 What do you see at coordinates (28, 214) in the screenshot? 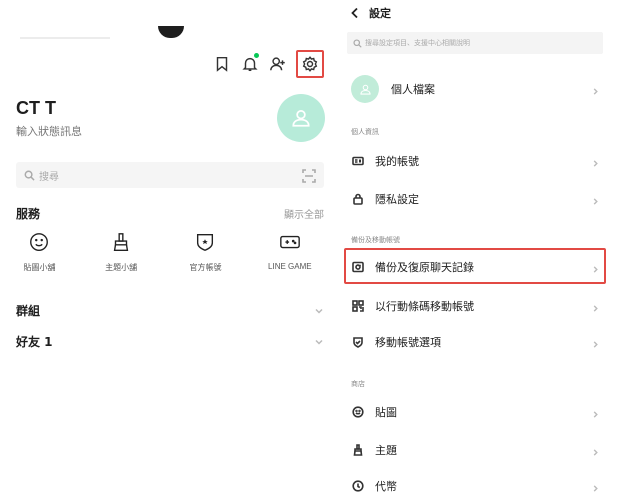
I see `services-title: 服務` at bounding box center [28, 214].